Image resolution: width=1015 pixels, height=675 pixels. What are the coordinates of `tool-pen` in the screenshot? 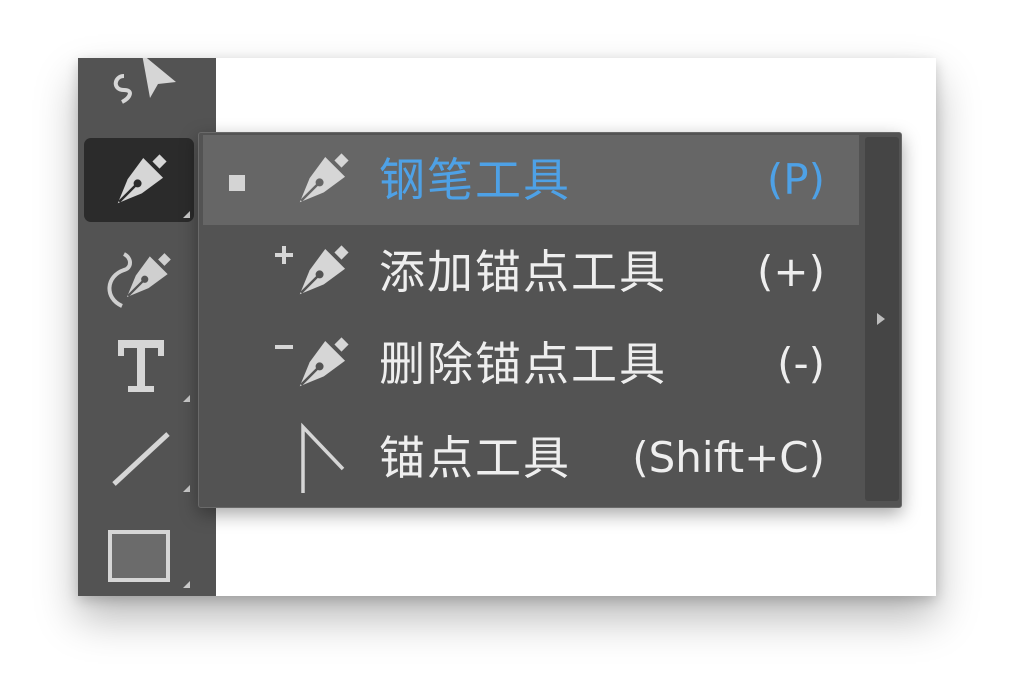 It's located at (139, 180).